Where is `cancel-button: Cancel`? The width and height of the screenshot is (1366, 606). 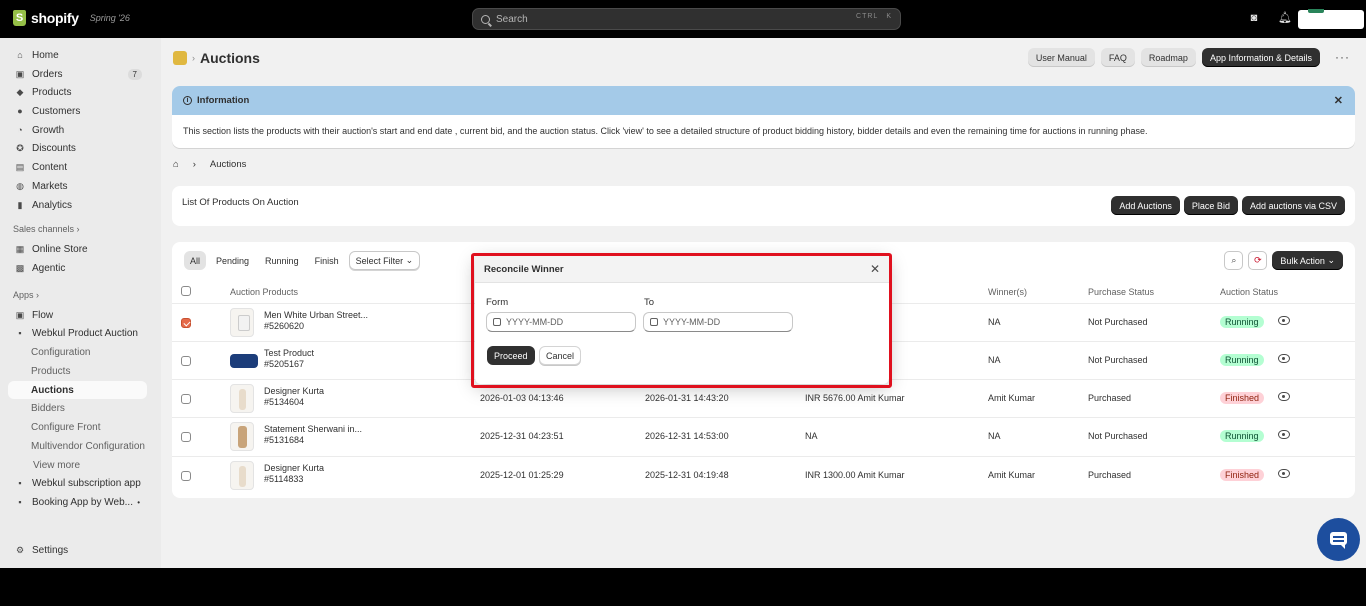 cancel-button: Cancel is located at coordinates (560, 355).